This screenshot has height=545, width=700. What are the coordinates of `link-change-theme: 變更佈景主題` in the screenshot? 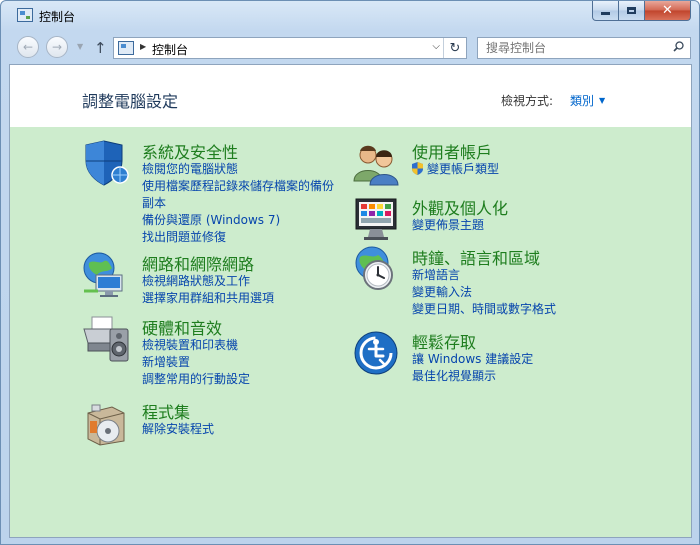 It's located at (448, 225).